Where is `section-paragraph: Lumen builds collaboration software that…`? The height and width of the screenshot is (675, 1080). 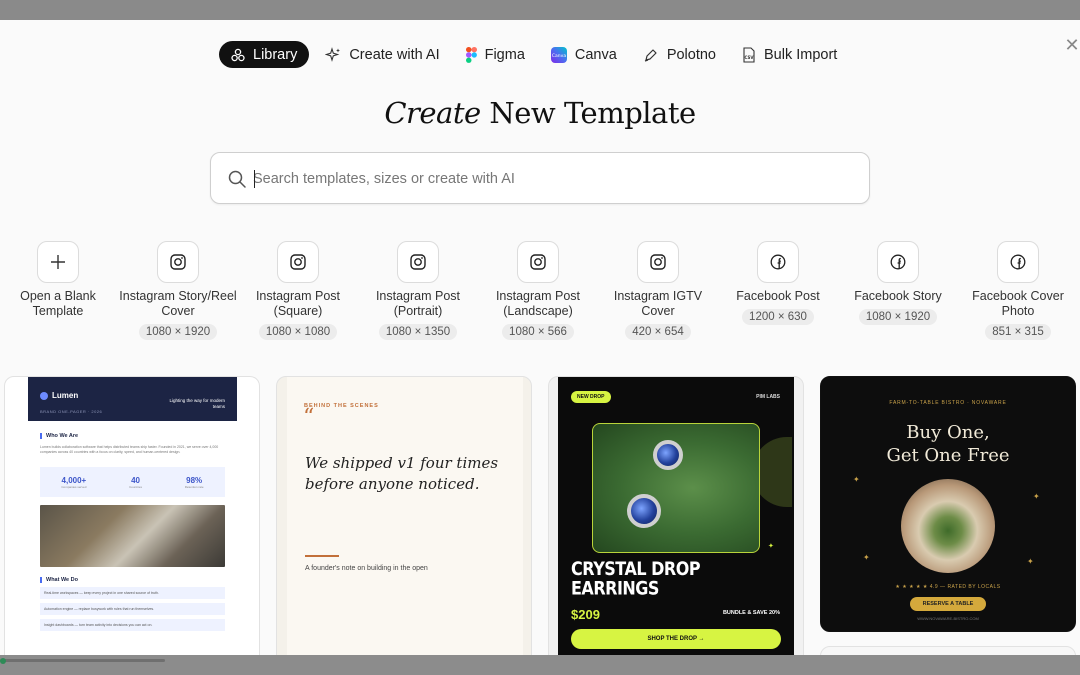
section-paragraph: Lumen builds collaboration software that… is located at coordinates (129, 449).